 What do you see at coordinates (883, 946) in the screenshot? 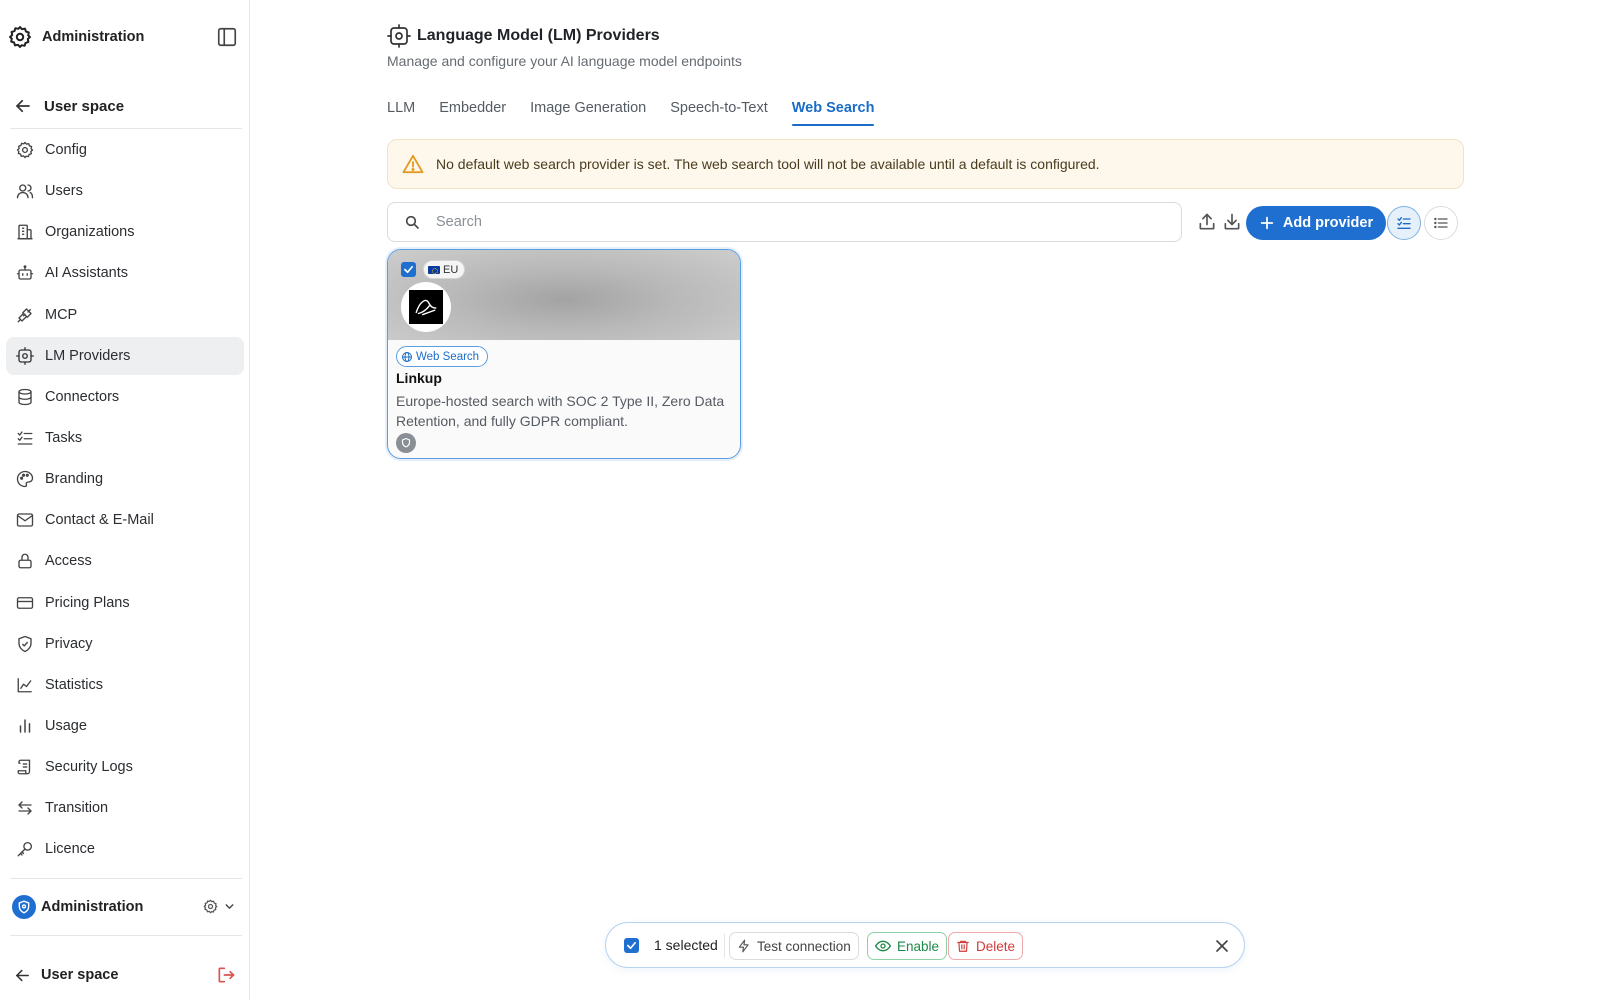
I see `eye-icon` at bounding box center [883, 946].